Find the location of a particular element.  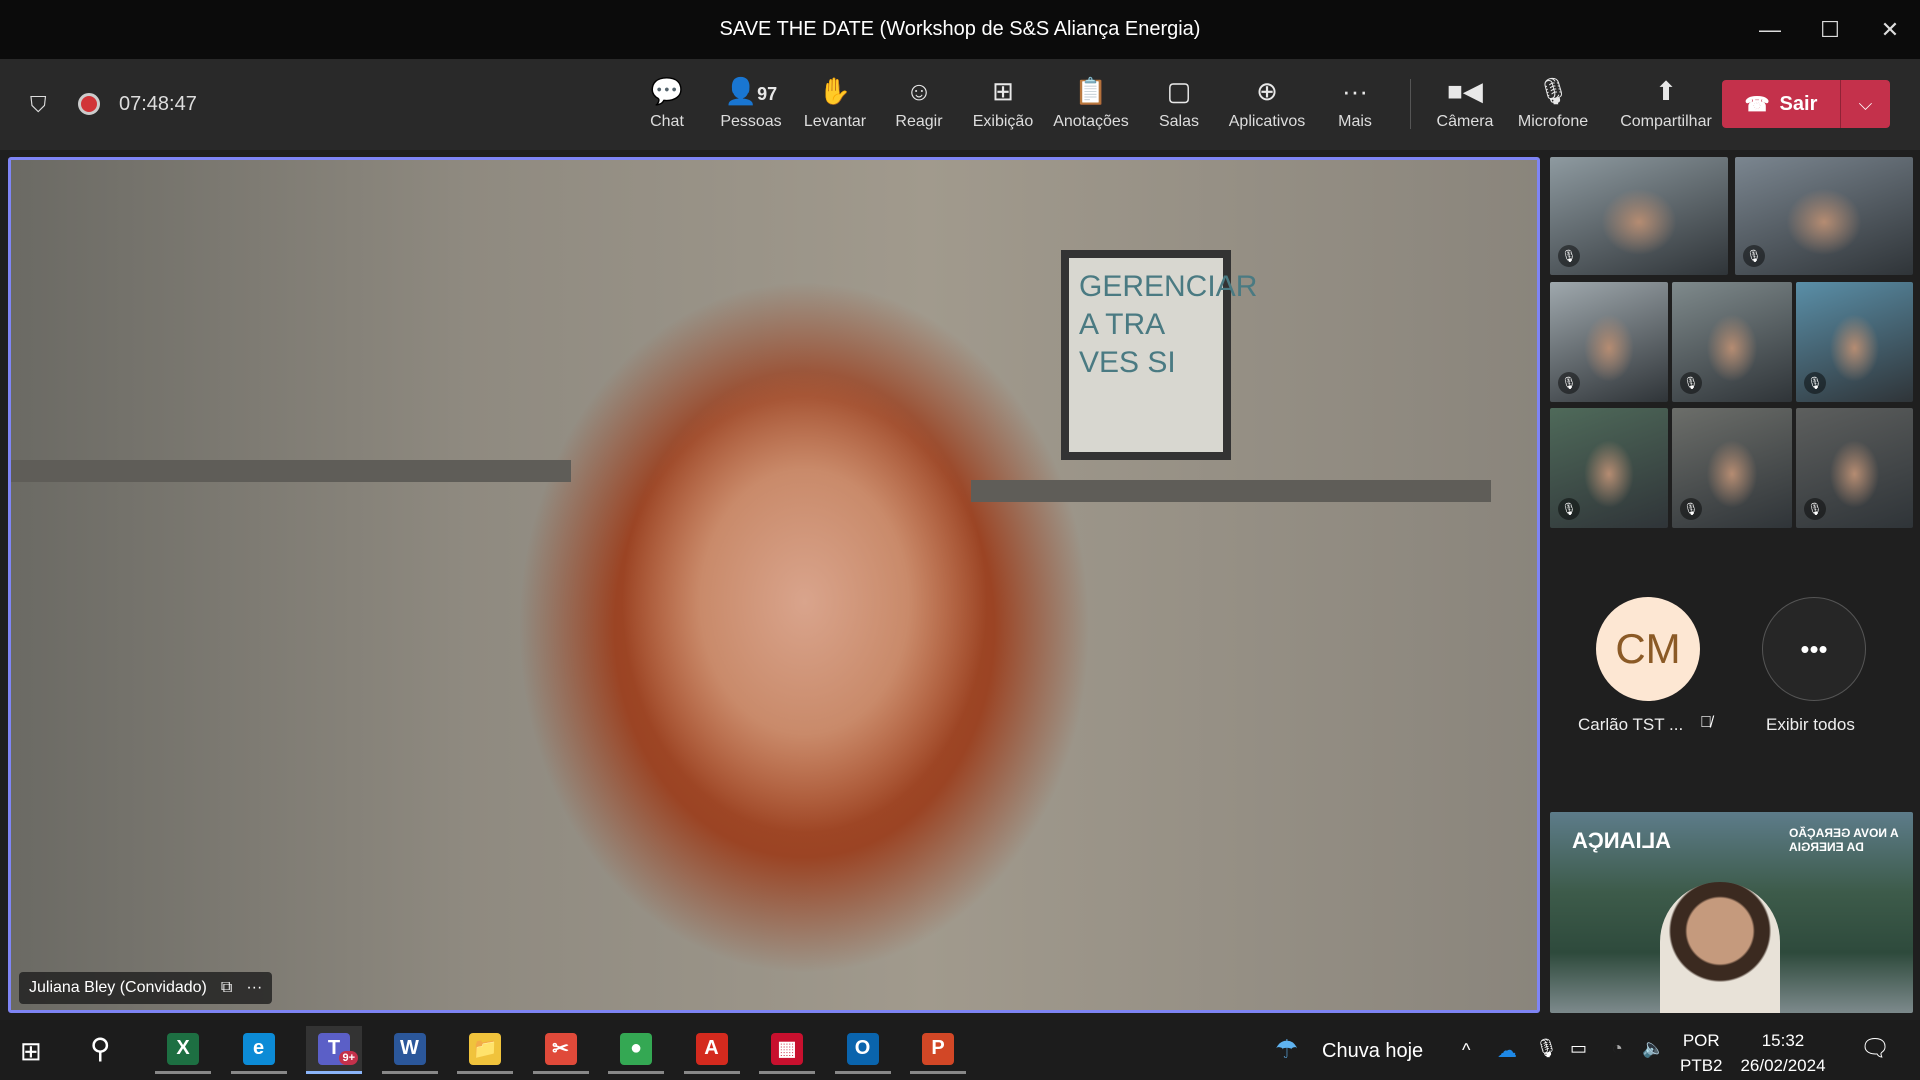

speaker-name: Juliana Bley (Convidado) is located at coordinates (118, 987).